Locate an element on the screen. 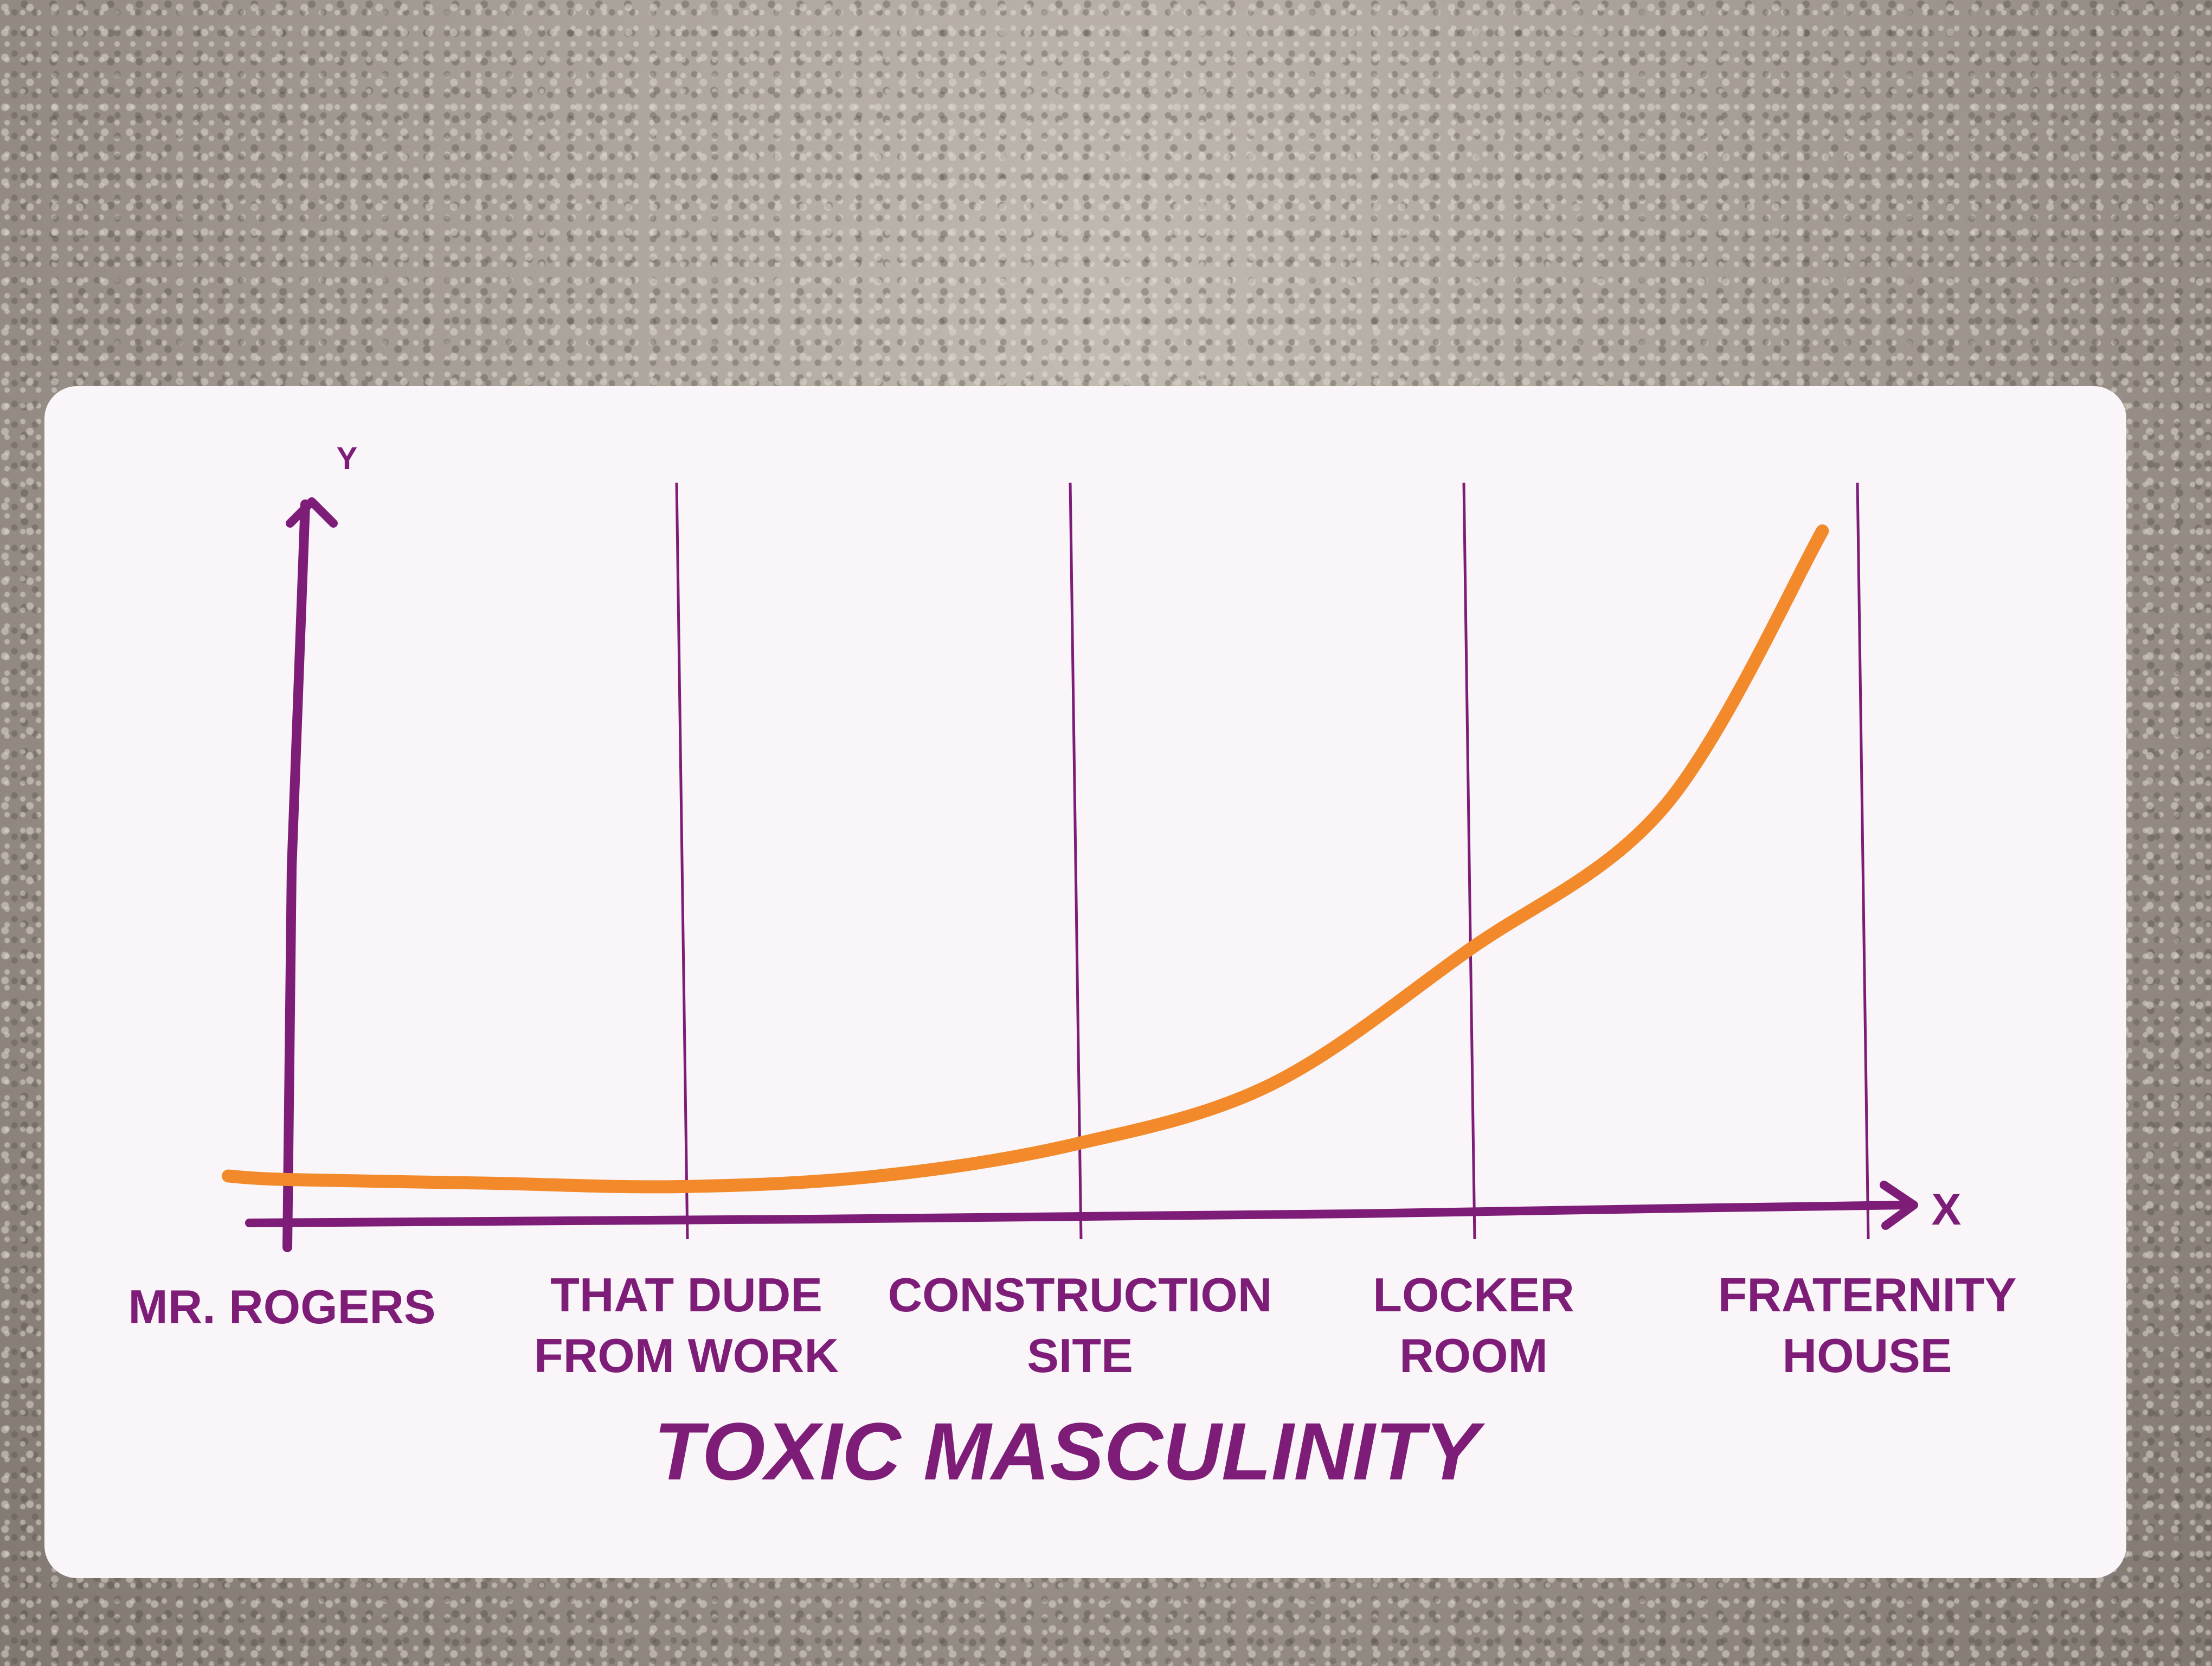 The image size is (2212, 1666). tick-label-0: MR. ROGERS is located at coordinates (281, 1307).